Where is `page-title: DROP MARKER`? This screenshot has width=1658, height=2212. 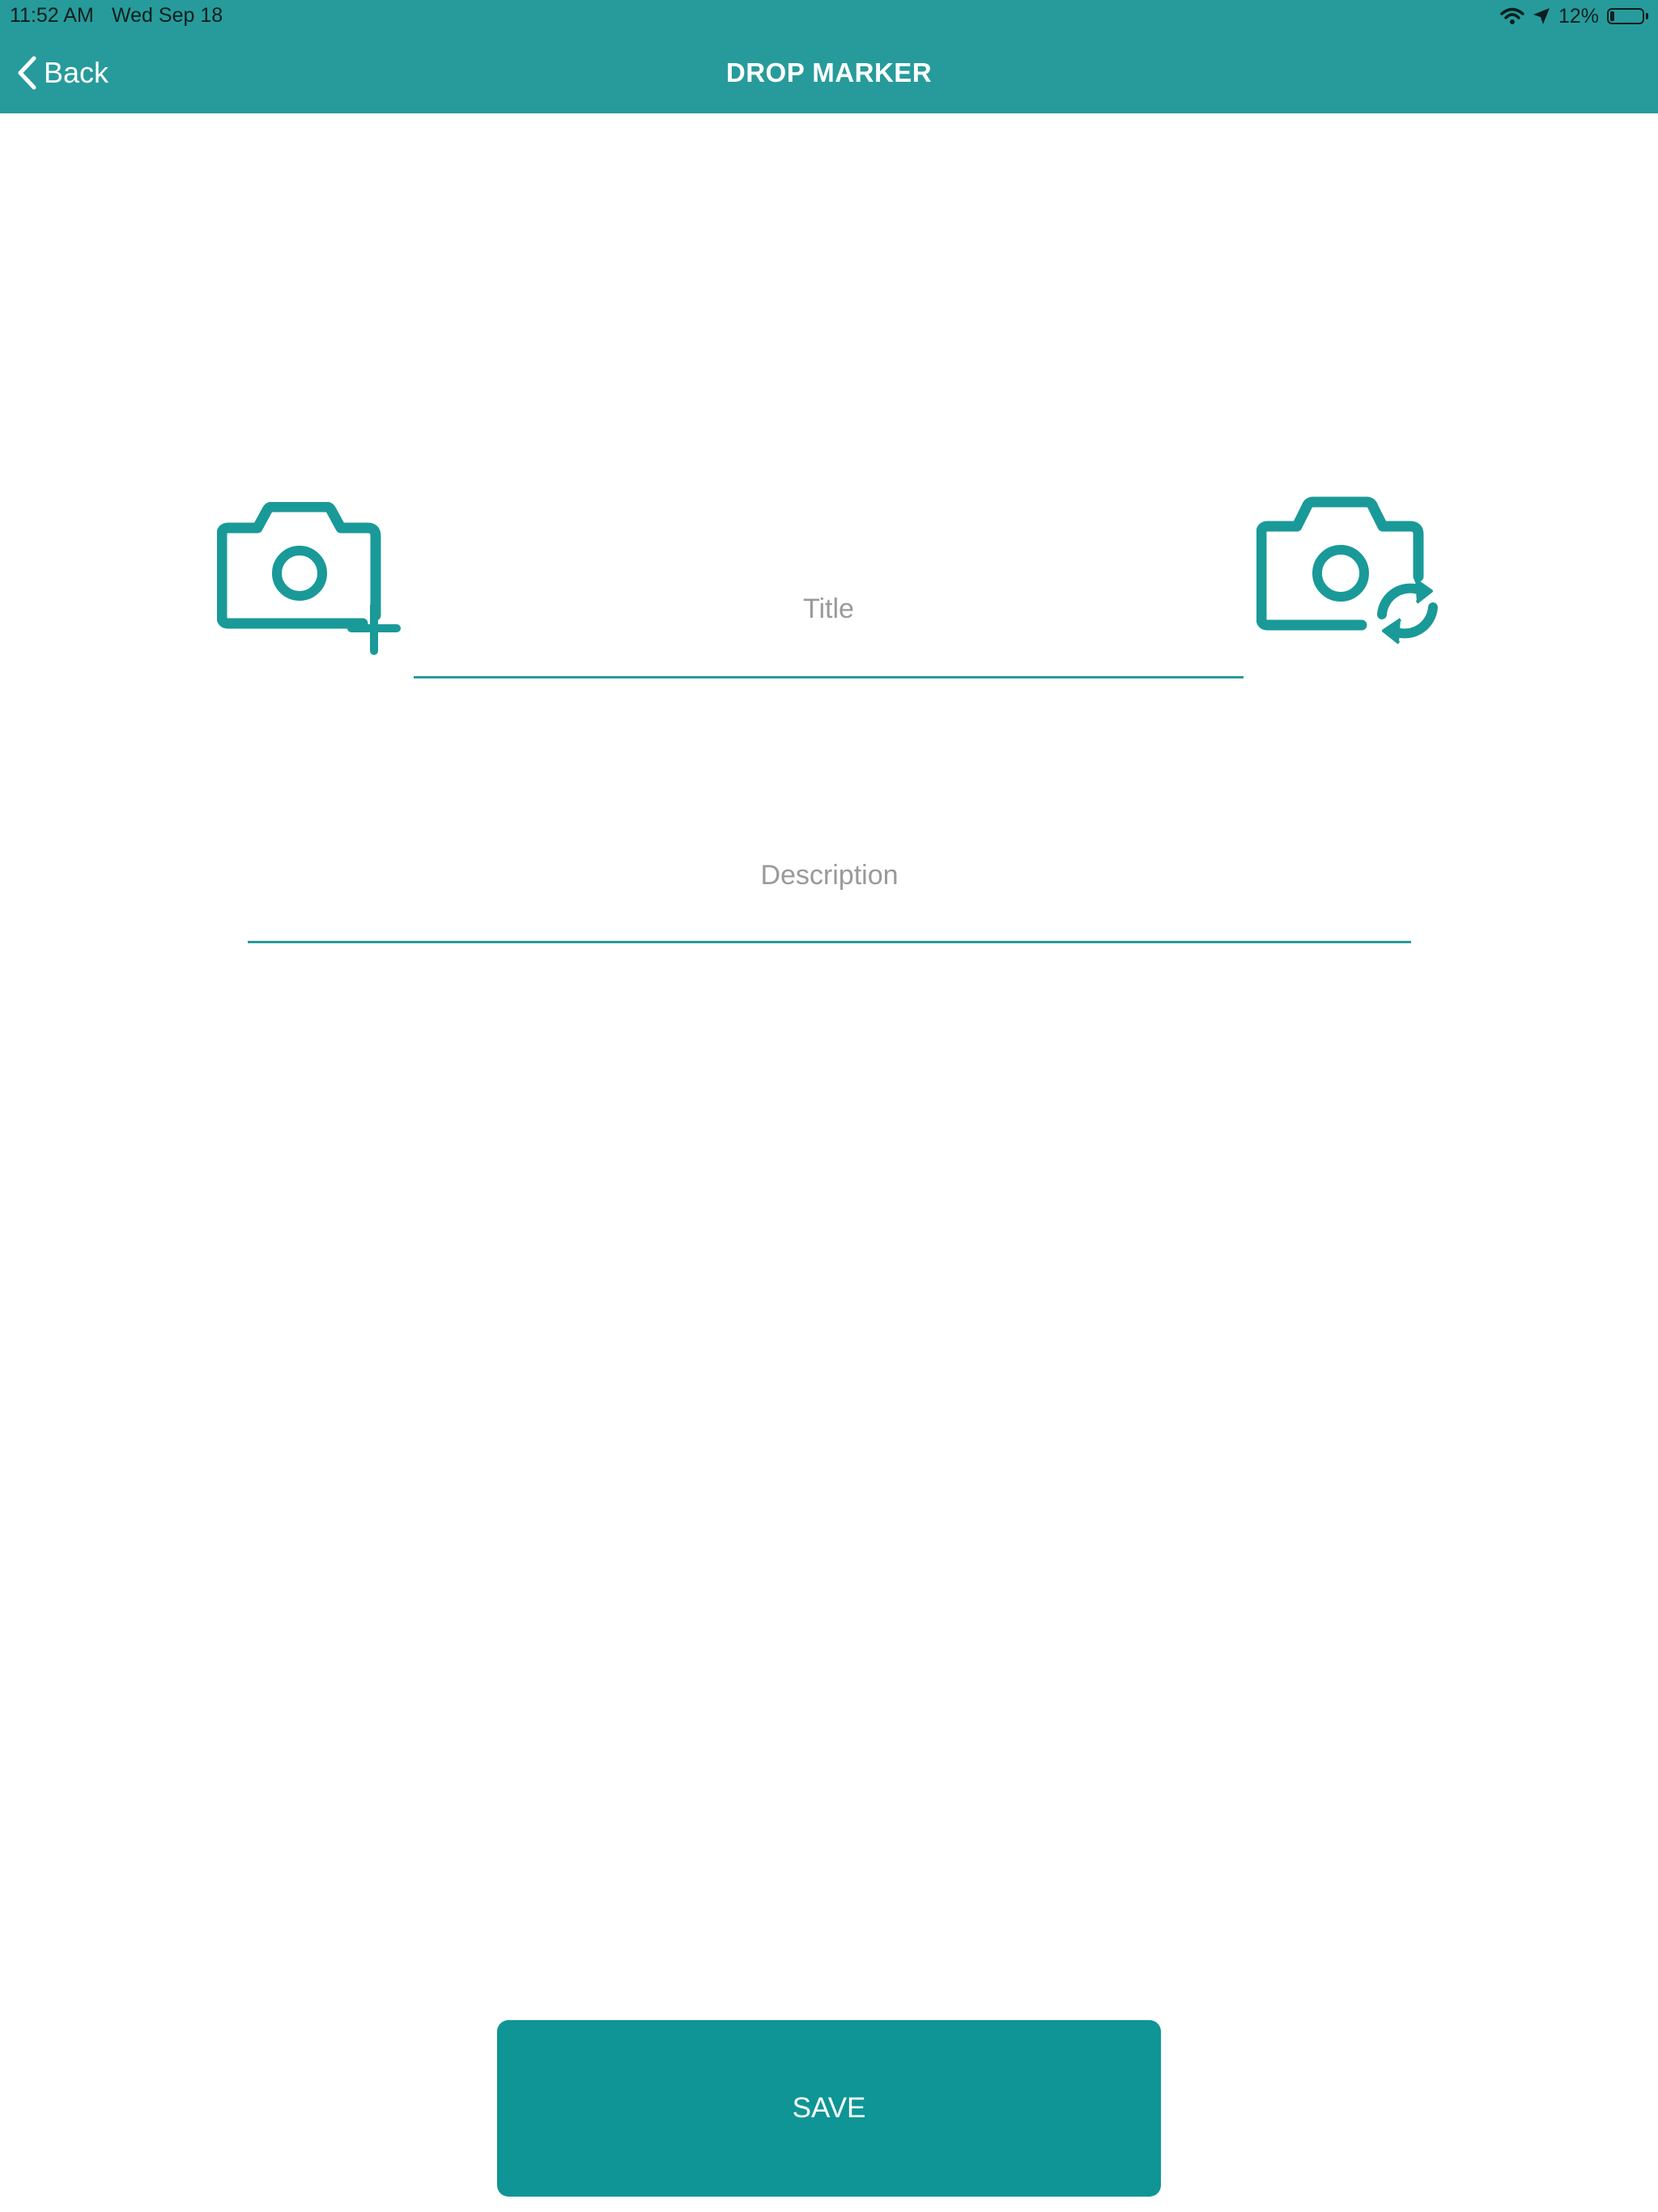 page-title: DROP MARKER is located at coordinates (829, 72).